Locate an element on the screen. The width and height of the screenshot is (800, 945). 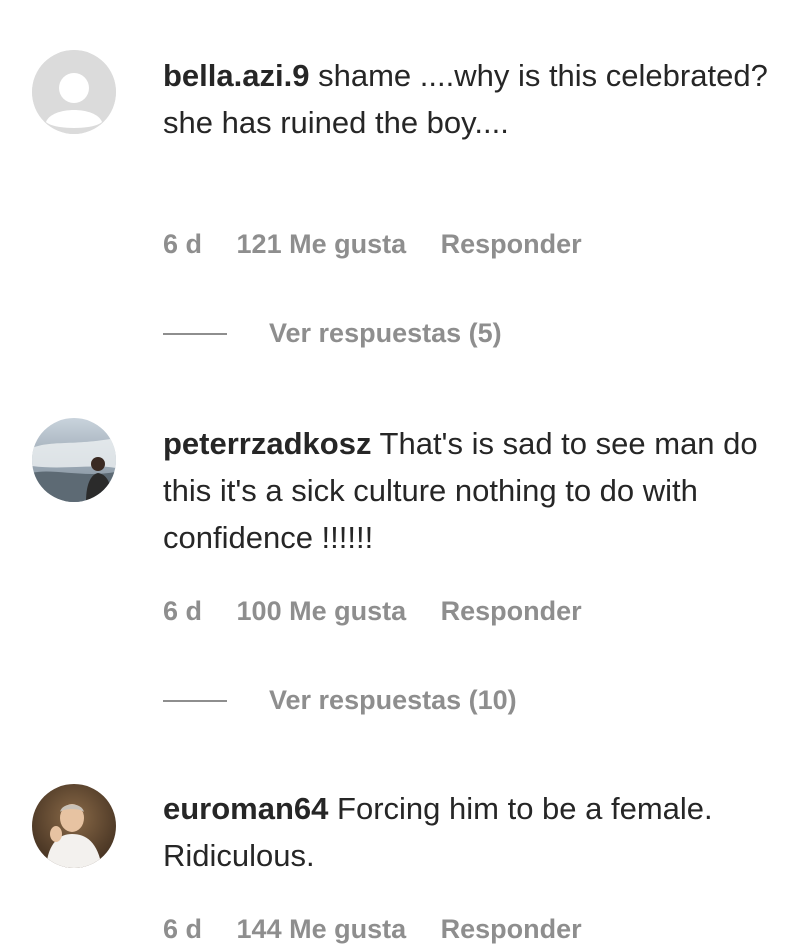
view-replies-label: Ver respuestas (5) is located at coordinates (385, 333).